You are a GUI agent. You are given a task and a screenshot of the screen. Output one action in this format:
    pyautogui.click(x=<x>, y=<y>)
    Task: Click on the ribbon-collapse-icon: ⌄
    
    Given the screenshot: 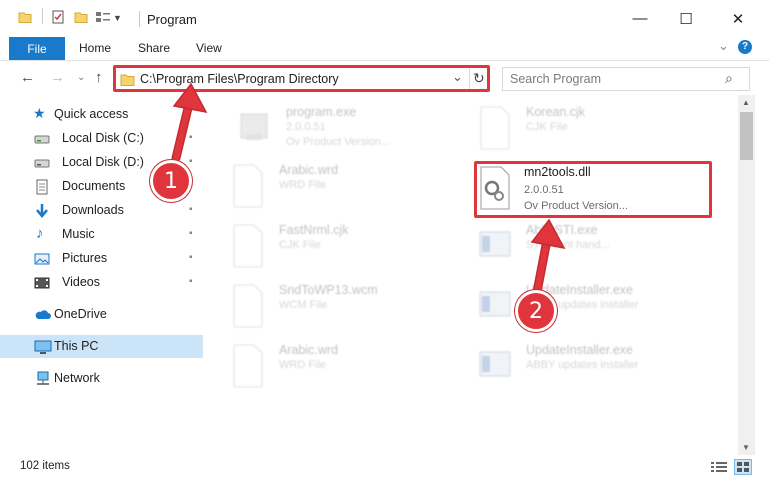 What is the action you would take?
    pyautogui.click(x=723, y=46)
    